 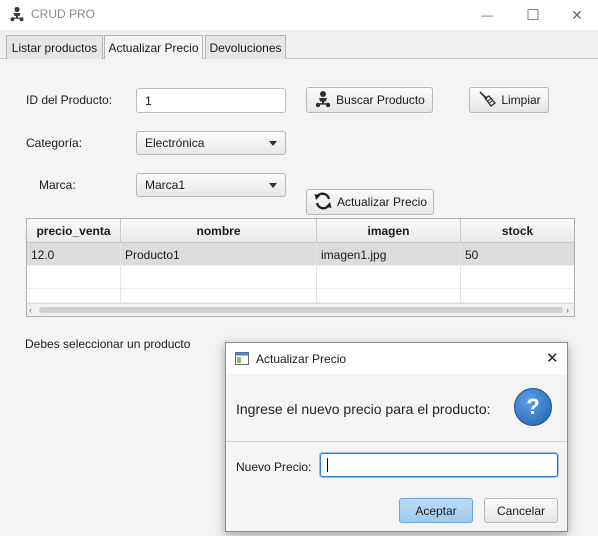 What do you see at coordinates (389, 254) in the screenshot?
I see `table-cell: imagen1.jpg` at bounding box center [389, 254].